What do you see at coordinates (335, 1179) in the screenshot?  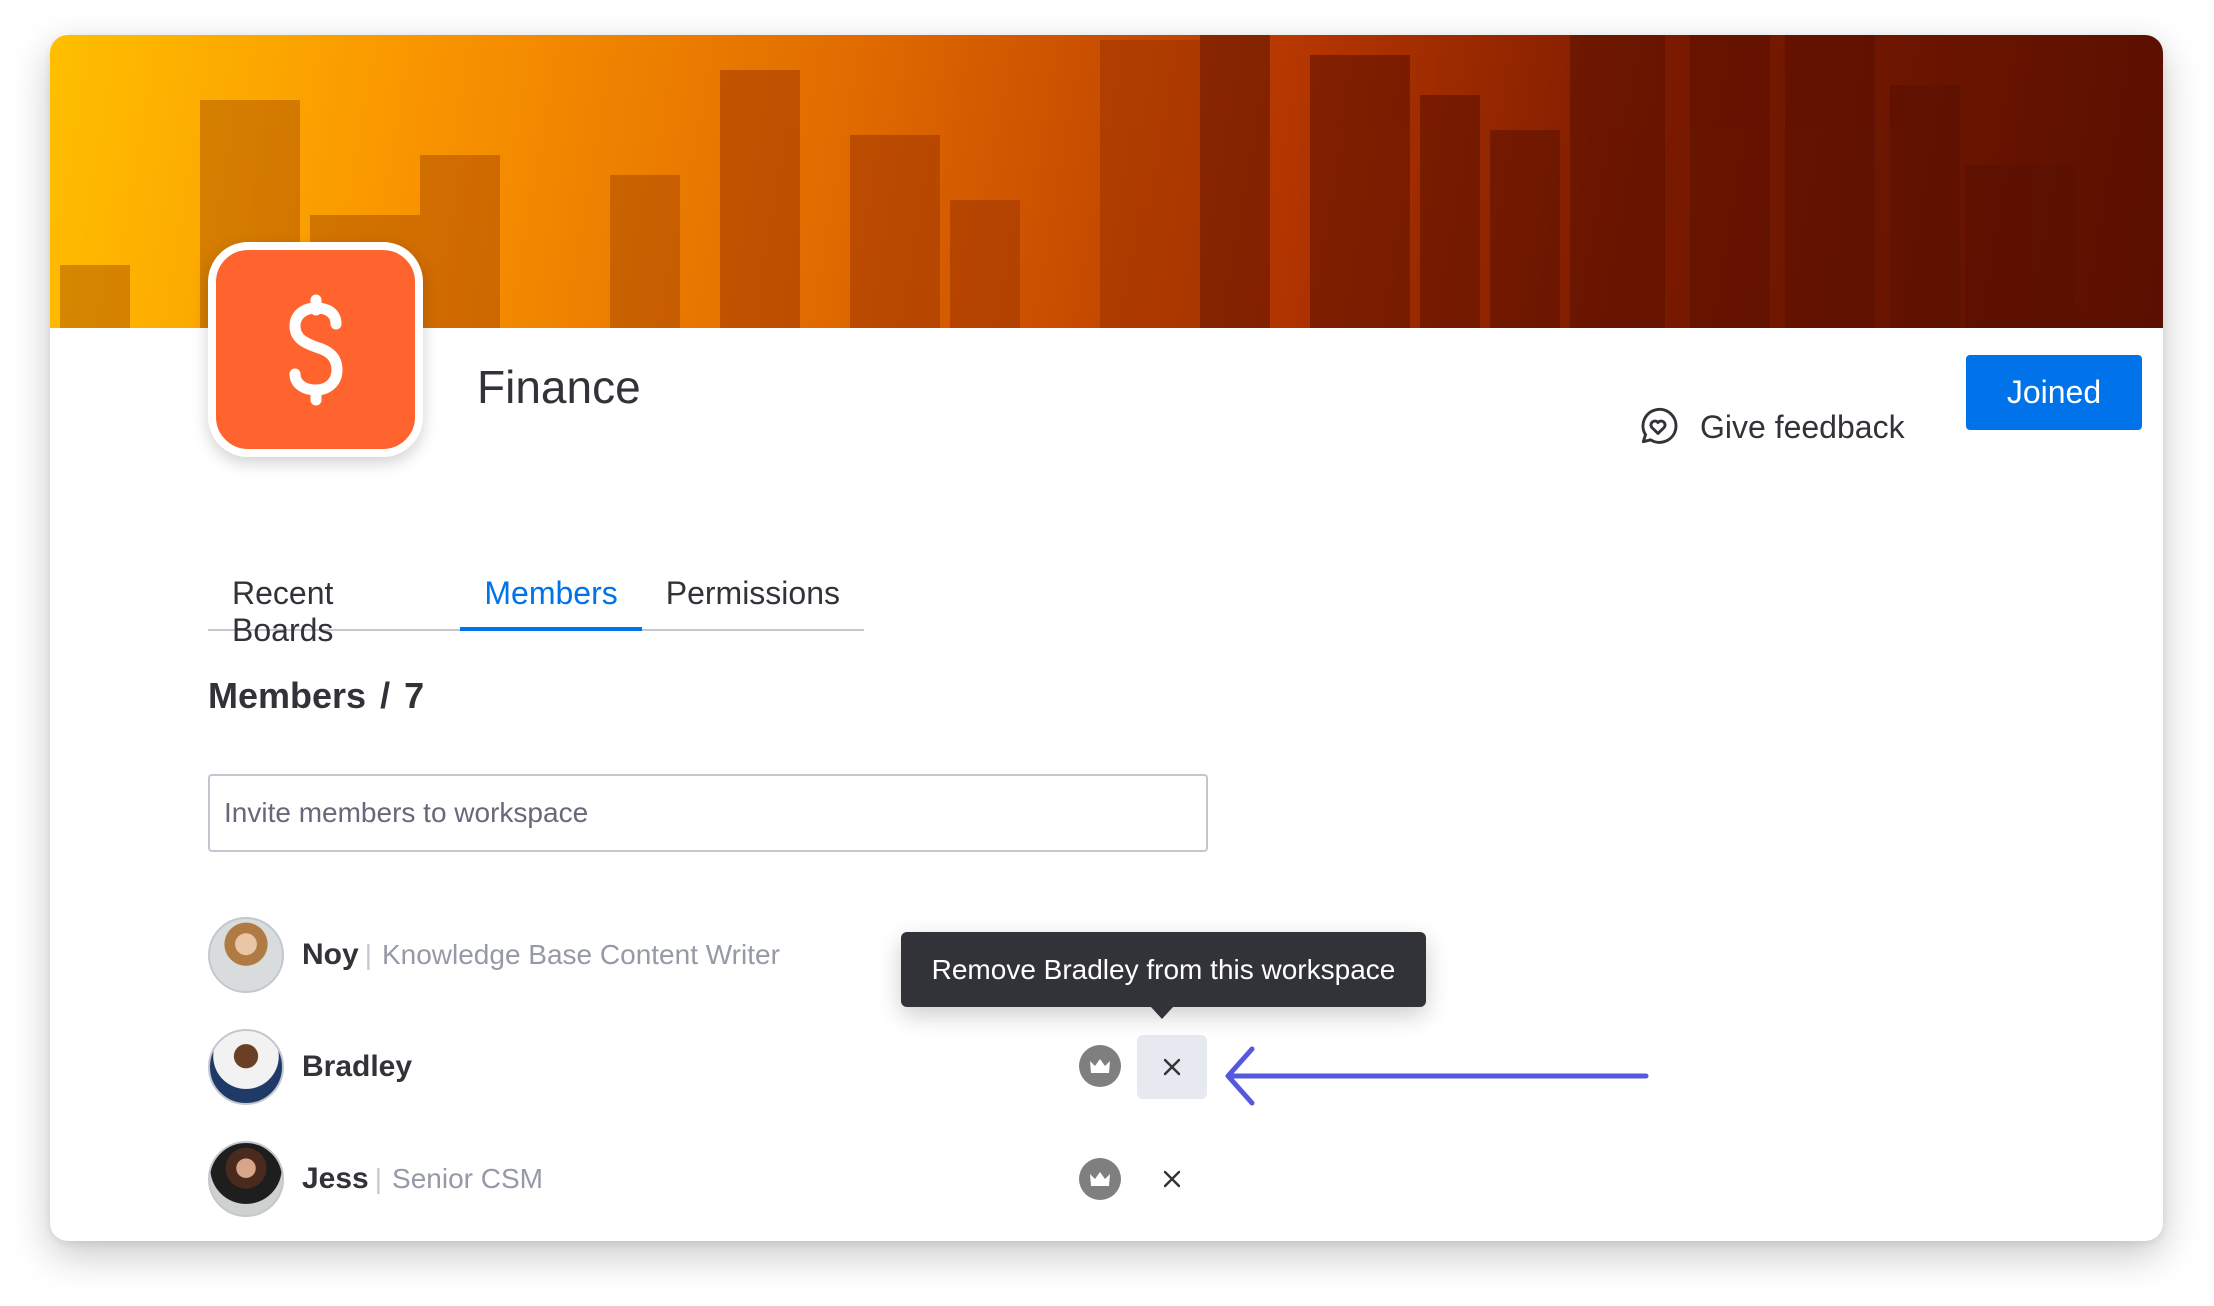 I see `member-name: Jess` at bounding box center [335, 1179].